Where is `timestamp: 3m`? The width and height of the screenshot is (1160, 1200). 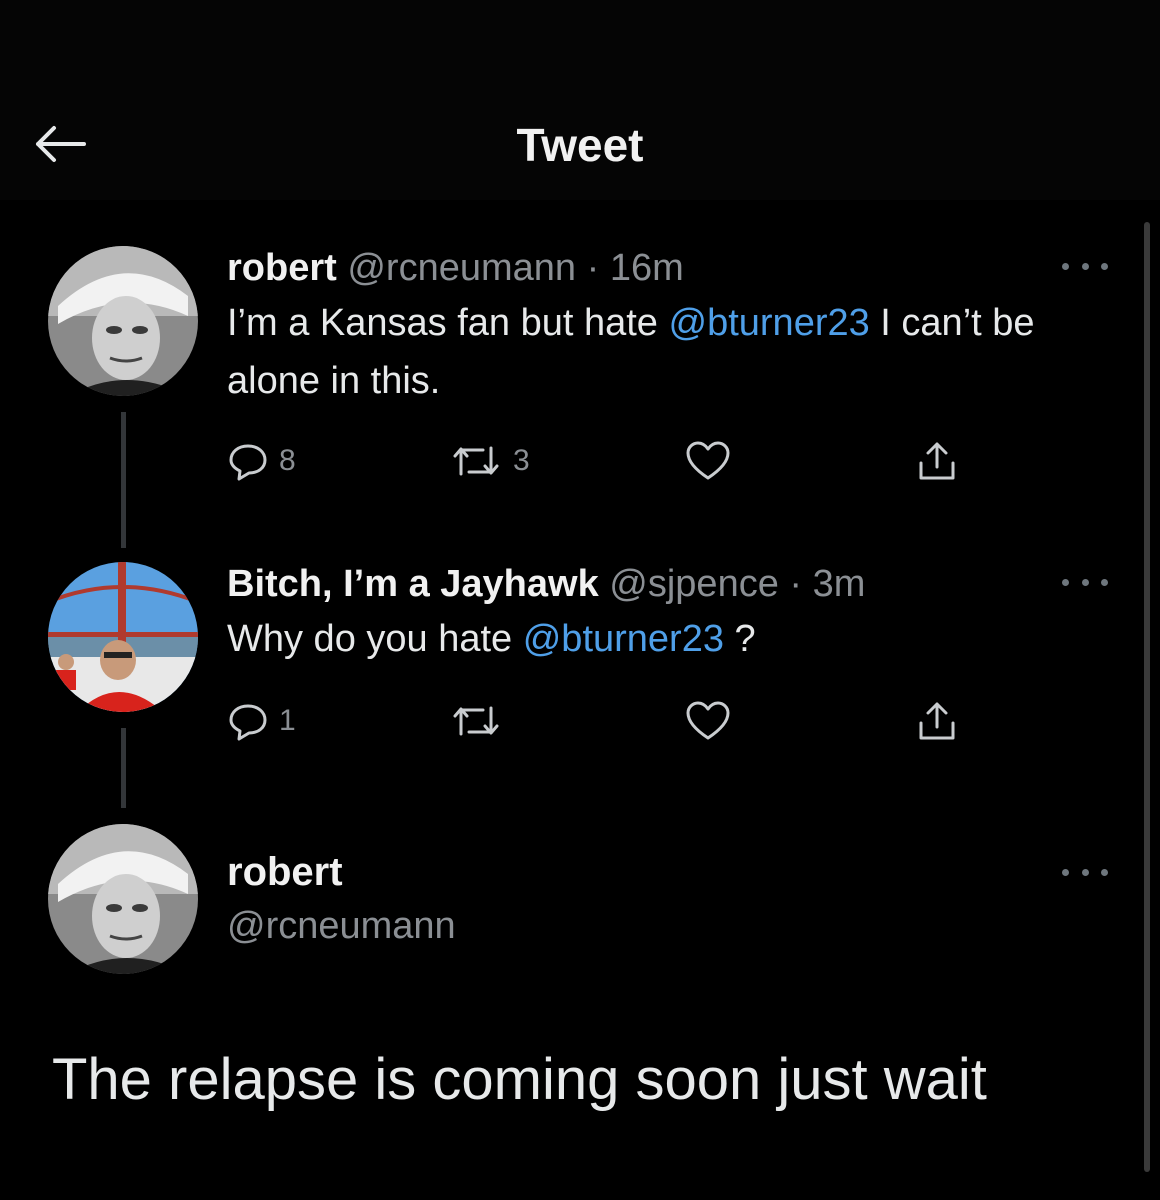 timestamp: 3m is located at coordinates (839, 584).